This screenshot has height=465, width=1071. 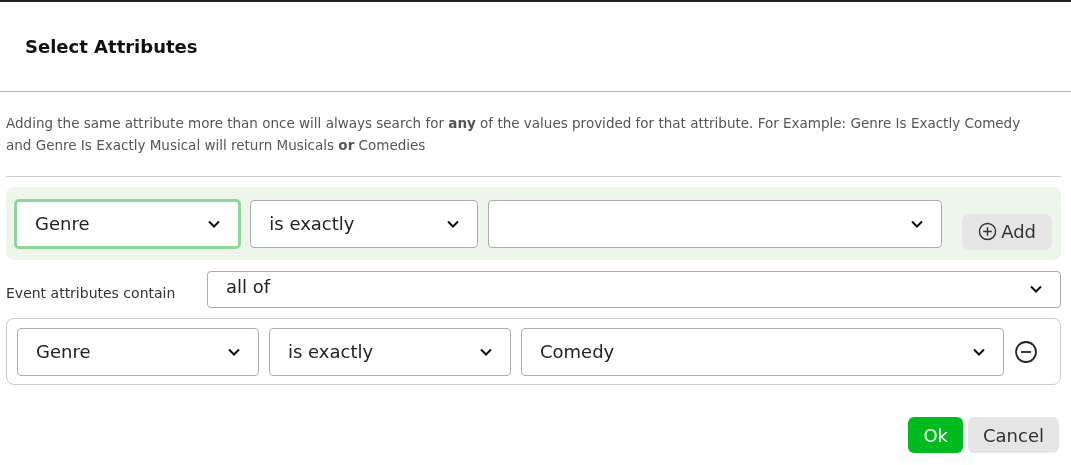 I want to click on add-button: Add, so click(x=1007, y=231).